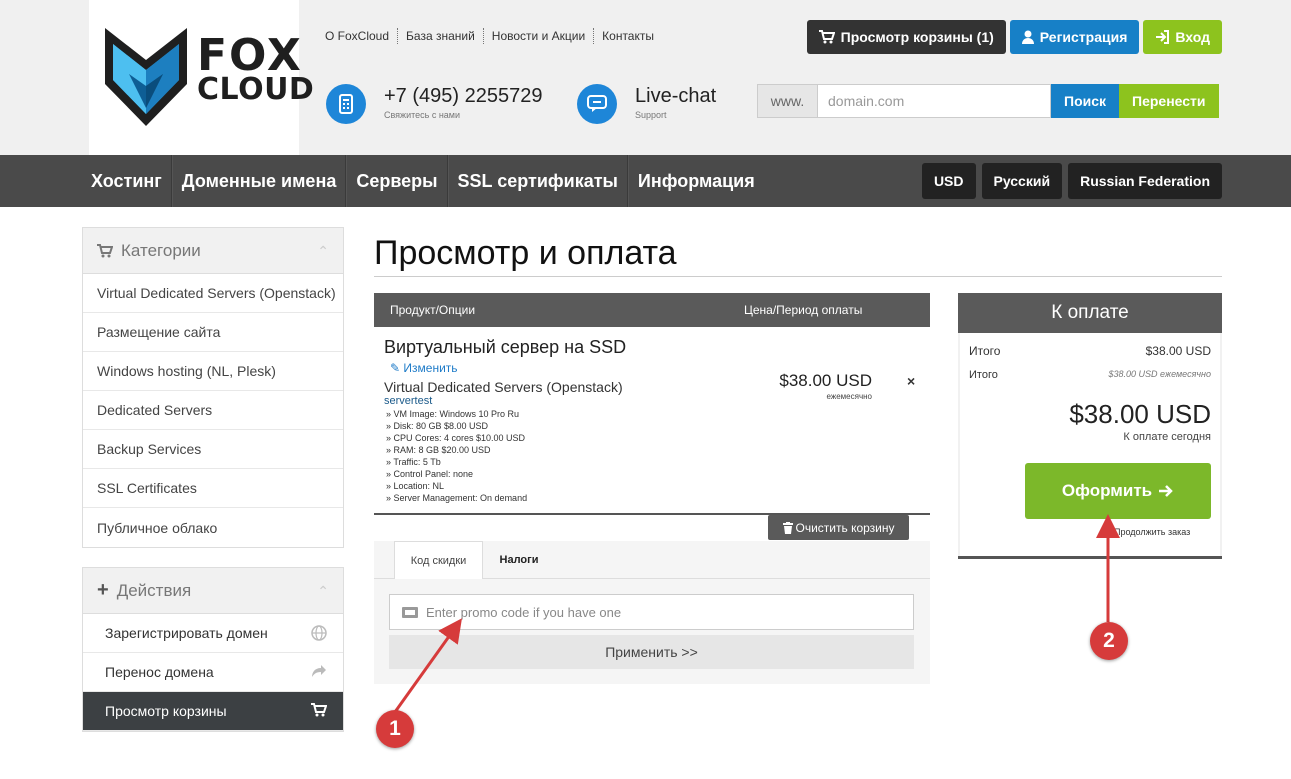  I want to click on actions-header: + Действия ⌃, so click(213, 591).